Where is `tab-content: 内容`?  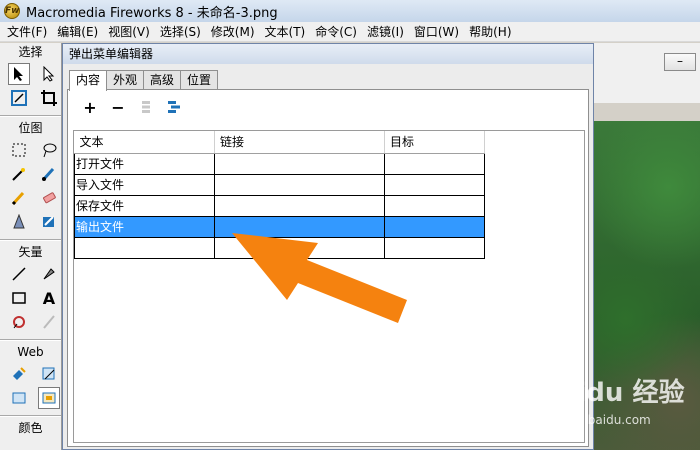
tab-content: 内容 is located at coordinates (88, 80).